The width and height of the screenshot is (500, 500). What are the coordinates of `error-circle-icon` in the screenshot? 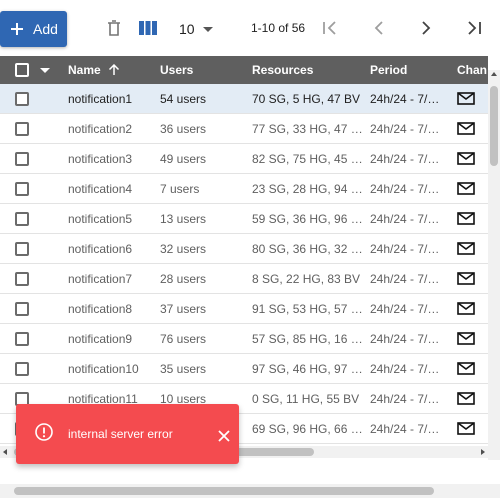 It's located at (44, 432).